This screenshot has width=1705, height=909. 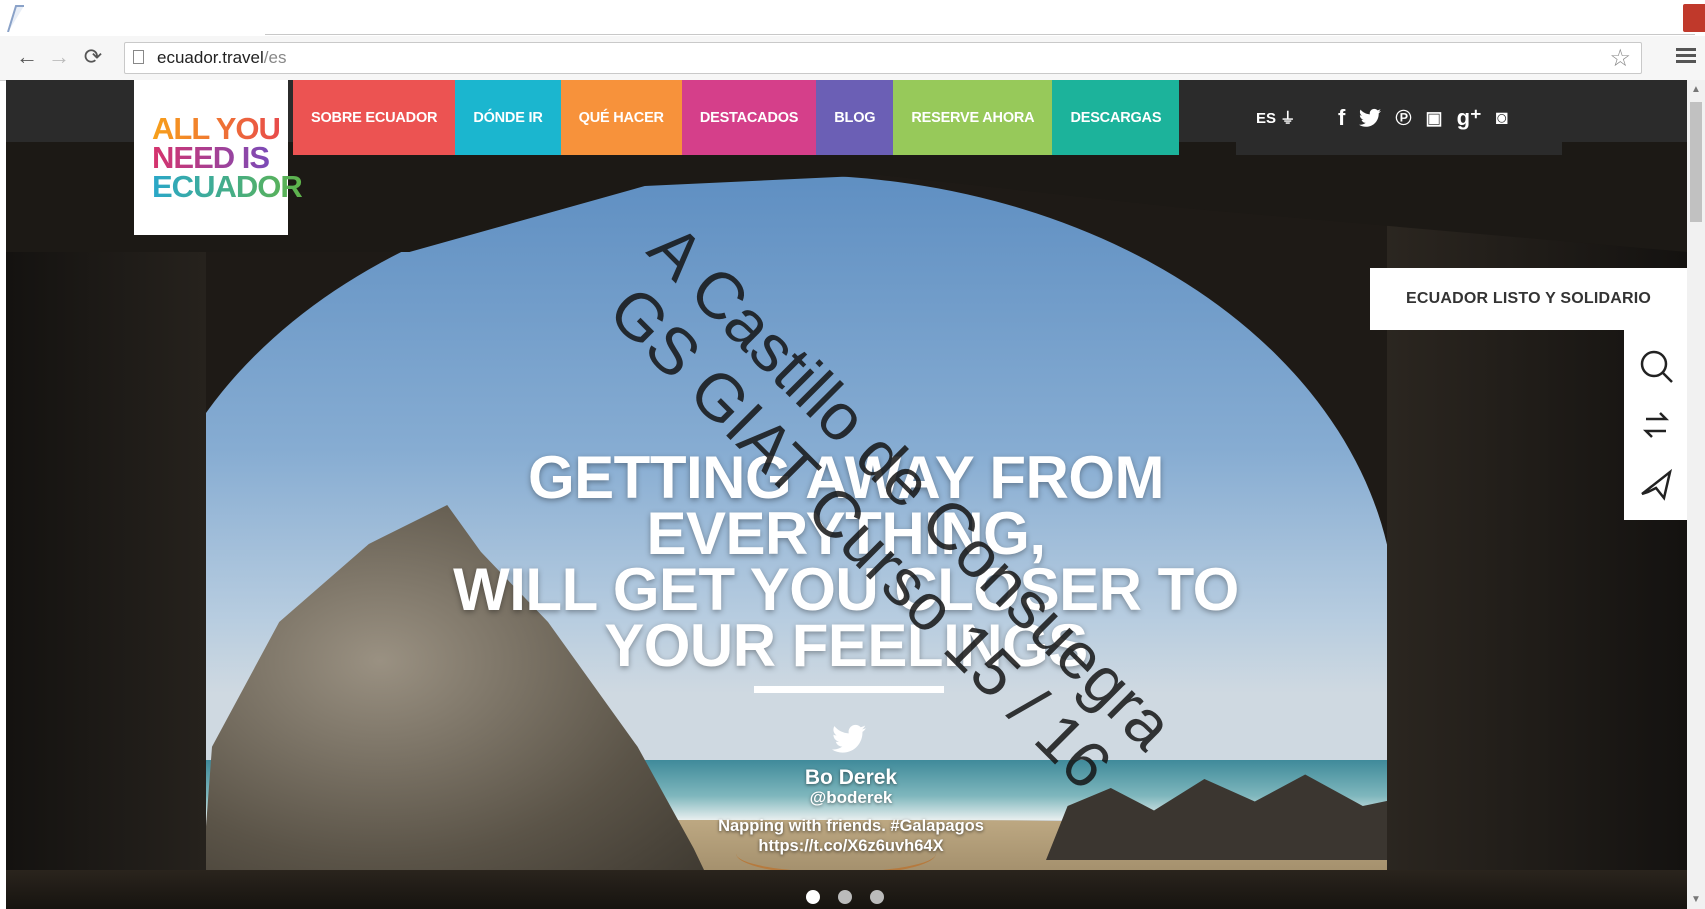 What do you see at coordinates (846, 477) in the screenshot?
I see `hero-title-line: GETTING AWAY FROM` at bounding box center [846, 477].